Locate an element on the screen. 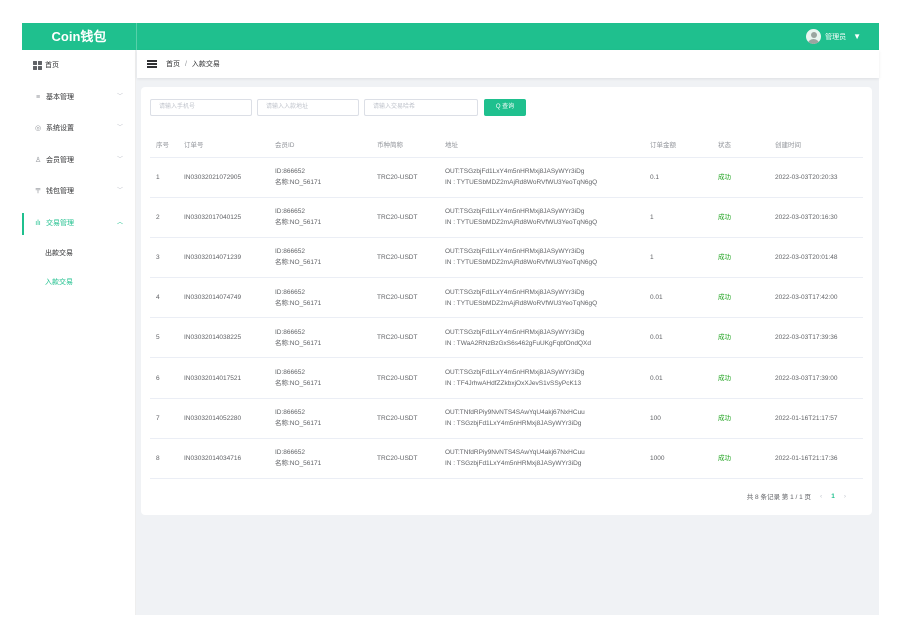 The image size is (900, 636). cell-amount: 100 is located at coordinates (678, 418).